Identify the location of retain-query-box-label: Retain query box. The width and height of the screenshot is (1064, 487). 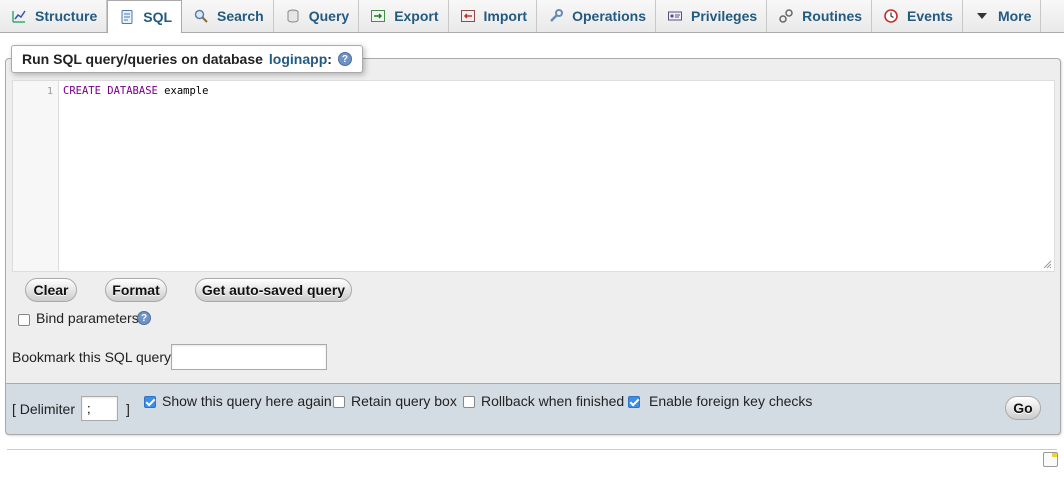
(404, 401).